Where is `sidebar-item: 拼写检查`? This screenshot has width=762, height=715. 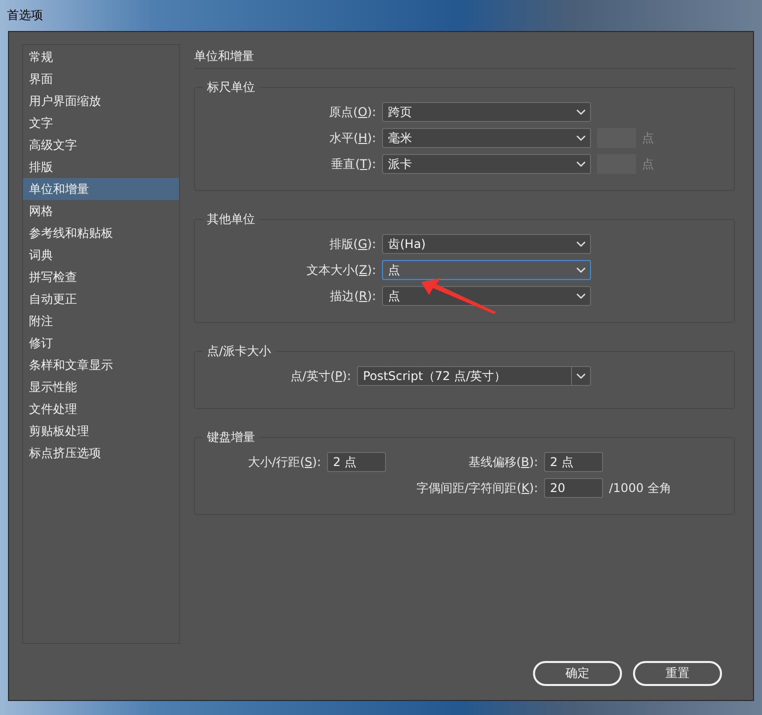
sidebar-item: 拼写检查 is located at coordinates (101, 277).